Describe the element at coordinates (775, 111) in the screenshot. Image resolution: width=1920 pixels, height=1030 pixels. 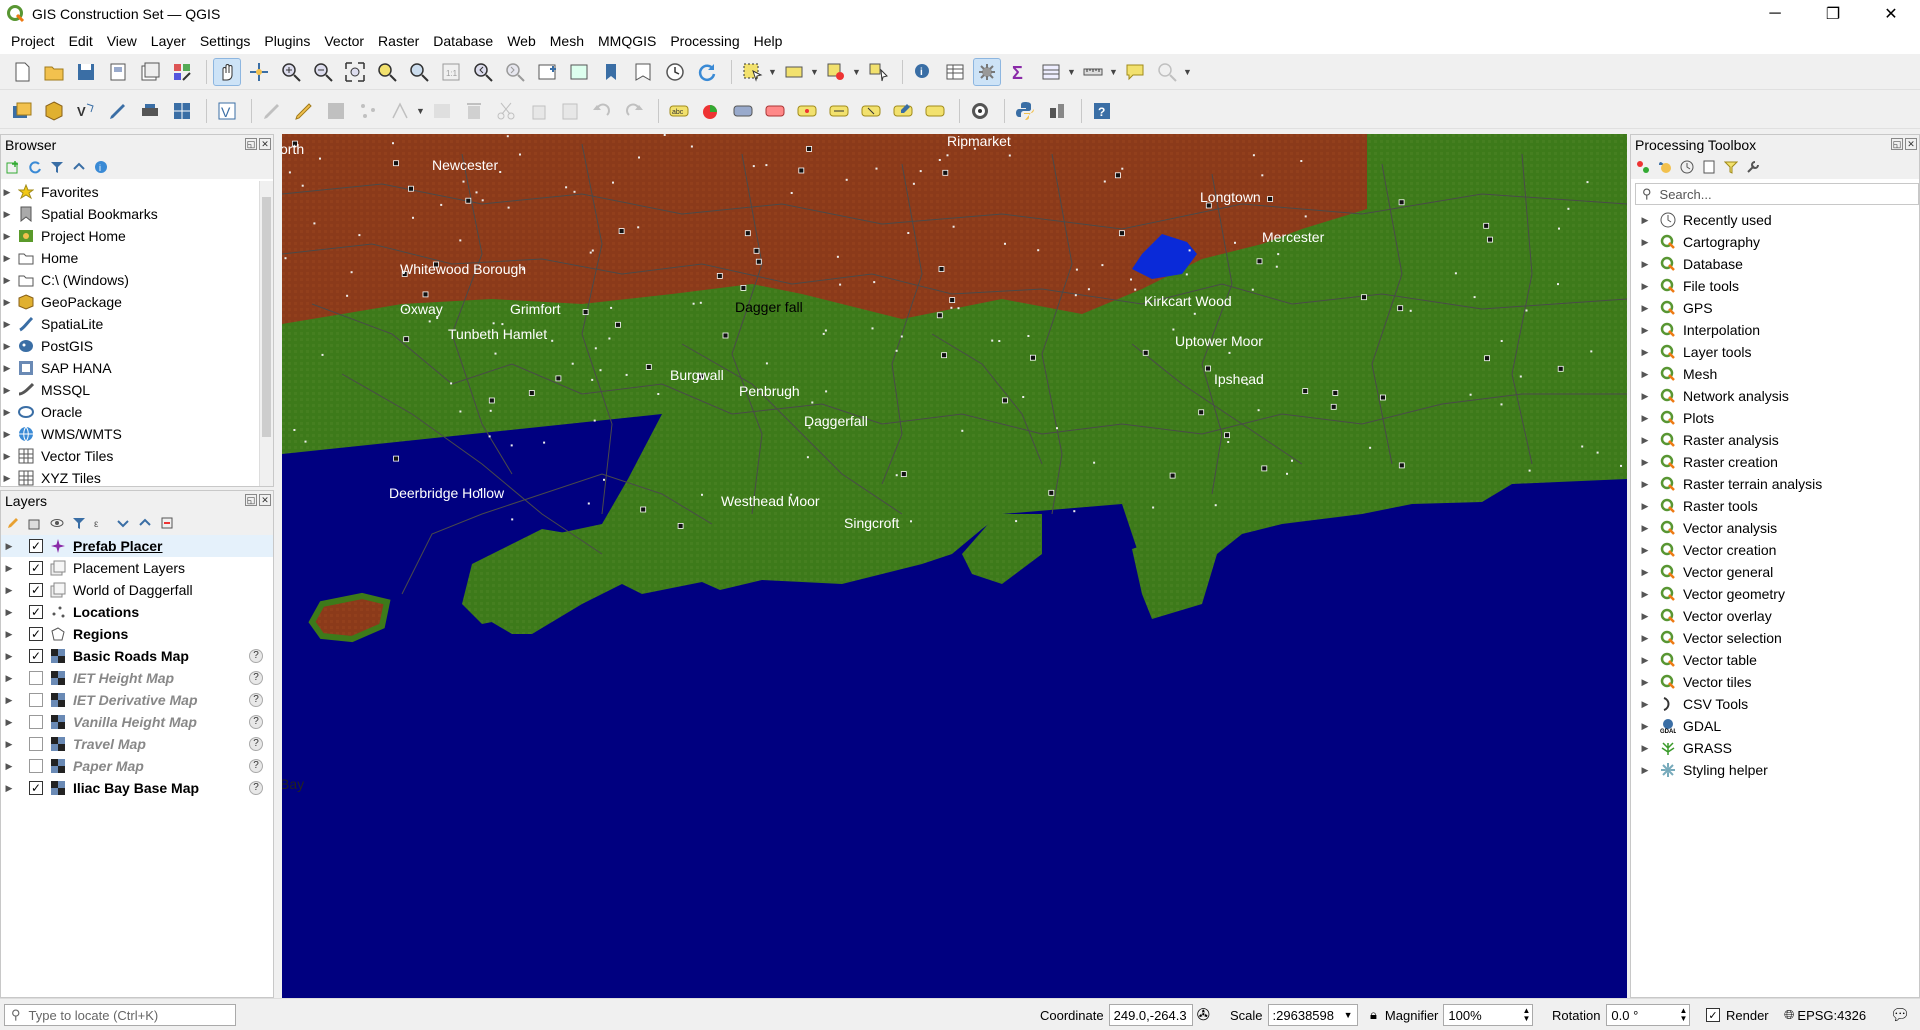
I see `pin-label-icon` at that location.